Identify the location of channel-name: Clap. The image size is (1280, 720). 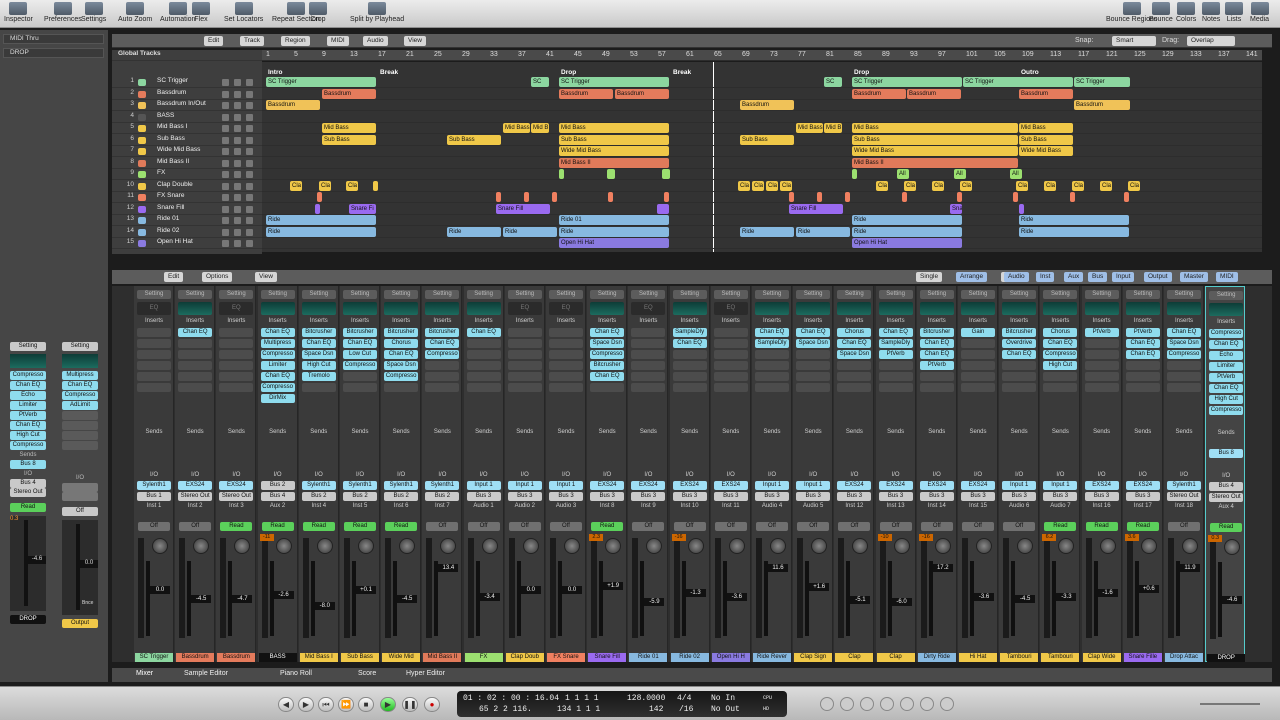
(895, 657).